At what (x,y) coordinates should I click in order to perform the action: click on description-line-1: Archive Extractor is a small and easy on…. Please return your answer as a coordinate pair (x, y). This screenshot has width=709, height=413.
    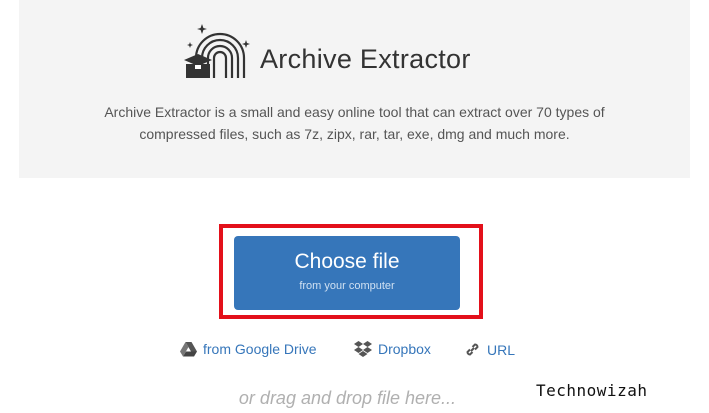
    Looking at the image, I should click on (354, 112).